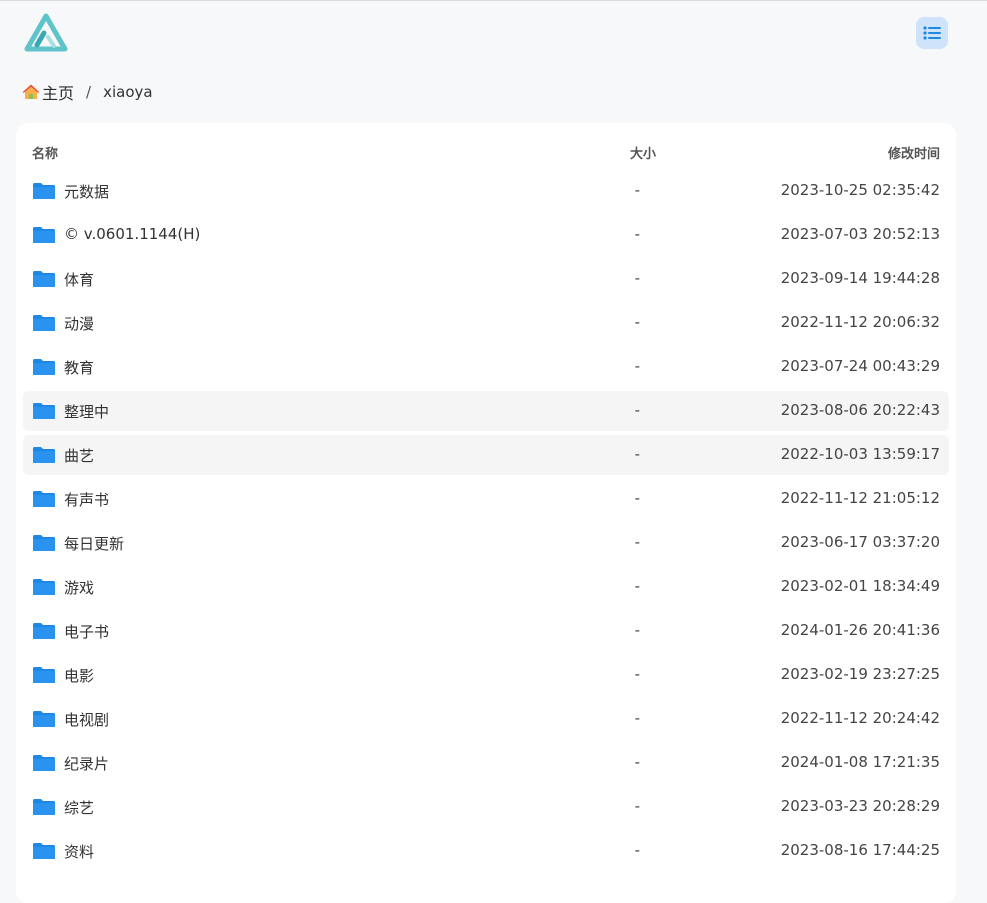  I want to click on table-row: 纪录片 - 2024-01-08 17:21:35, so click(486, 763).